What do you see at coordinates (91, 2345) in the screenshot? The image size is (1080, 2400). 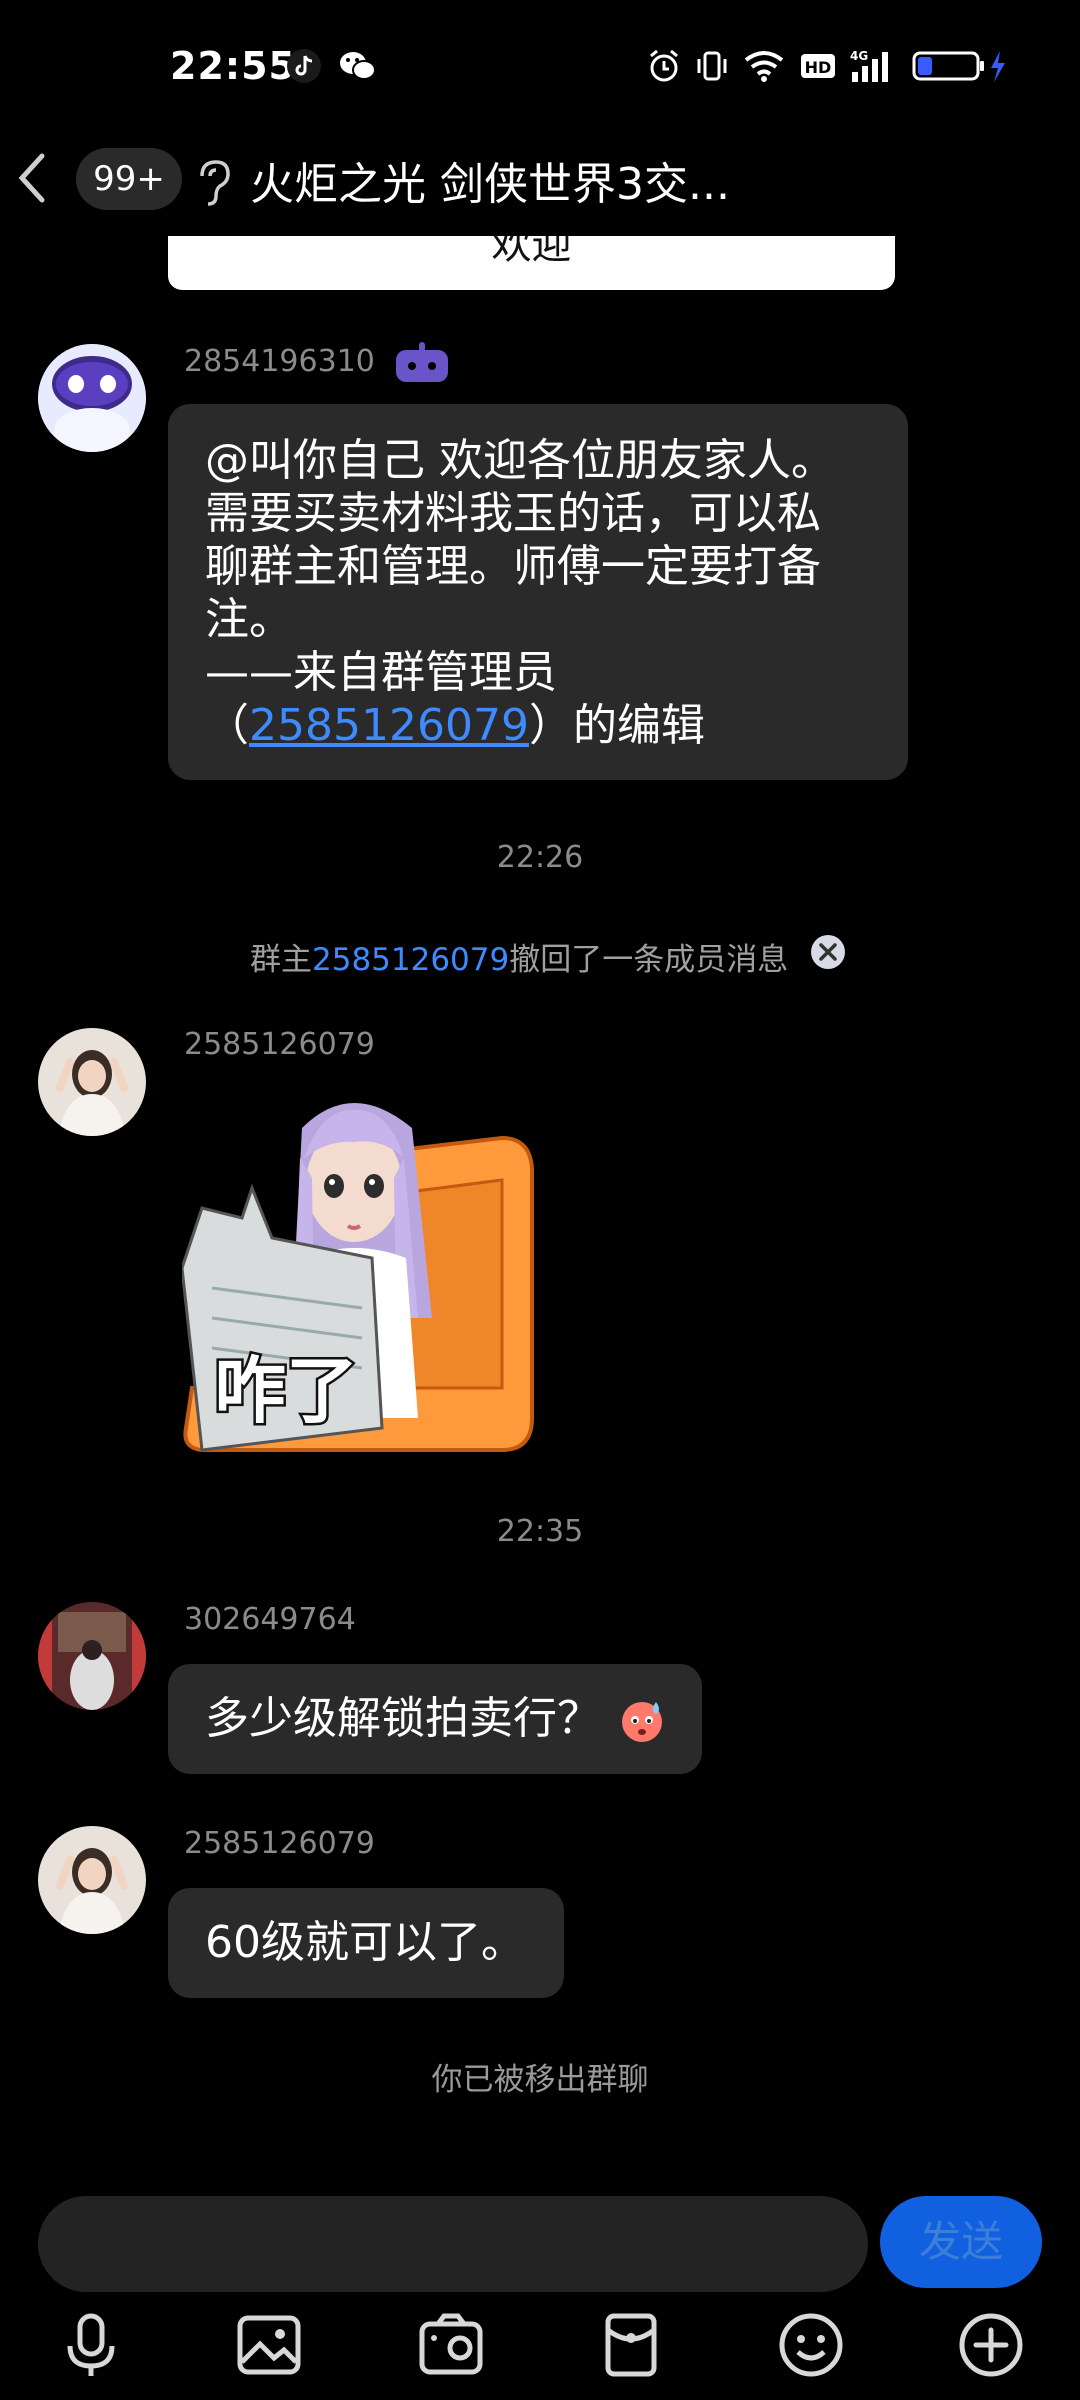 I see `mic-icon` at bounding box center [91, 2345].